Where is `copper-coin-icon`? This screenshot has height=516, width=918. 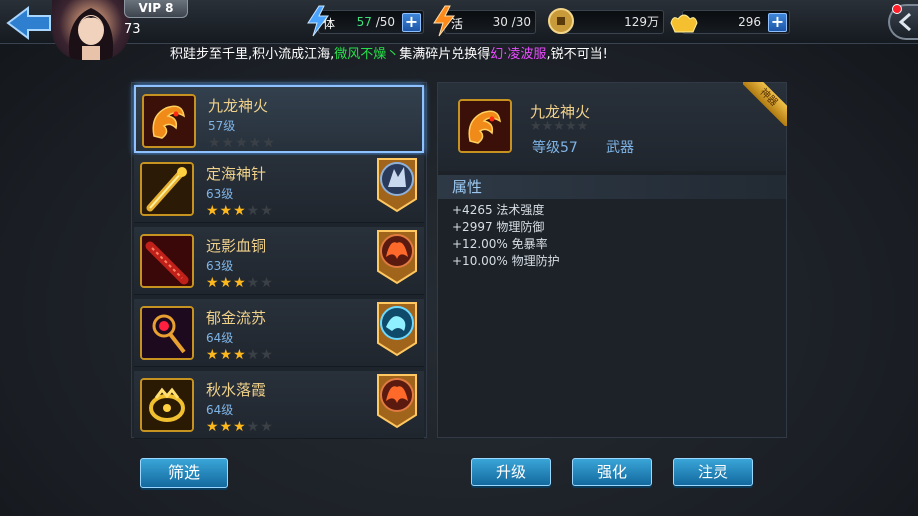
copper-coin-icon is located at coordinates (561, 24).